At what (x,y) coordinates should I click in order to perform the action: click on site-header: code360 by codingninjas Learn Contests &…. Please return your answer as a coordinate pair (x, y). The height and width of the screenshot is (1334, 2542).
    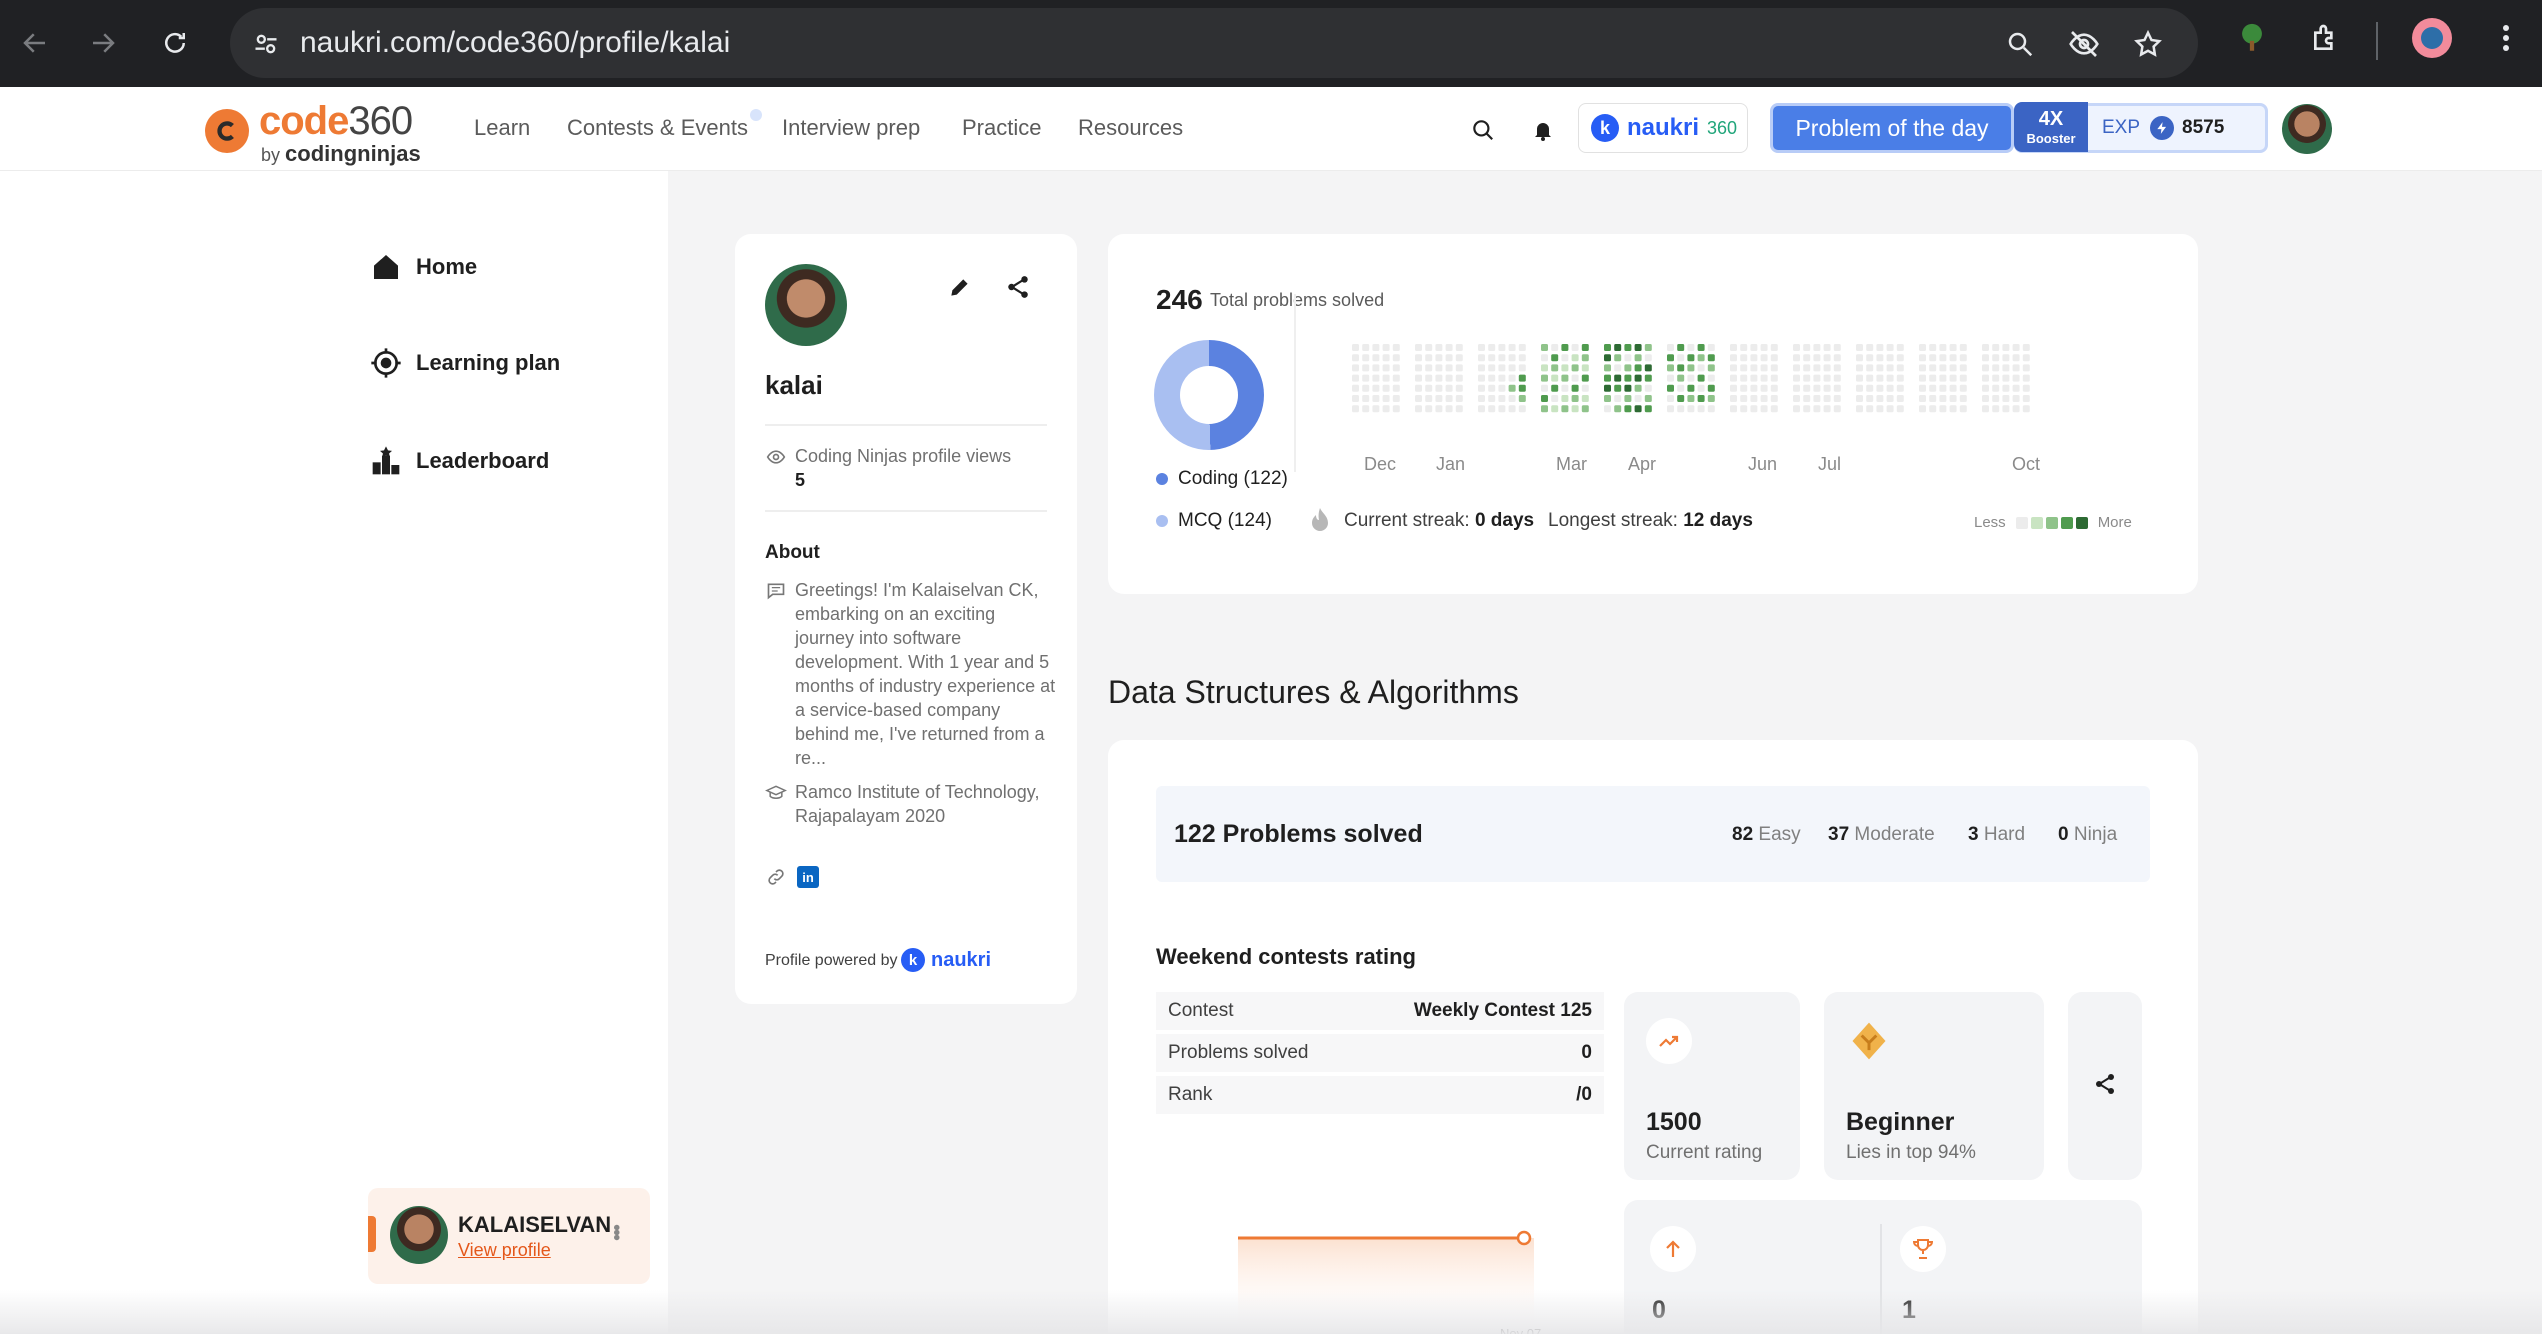
    Looking at the image, I should click on (1271, 129).